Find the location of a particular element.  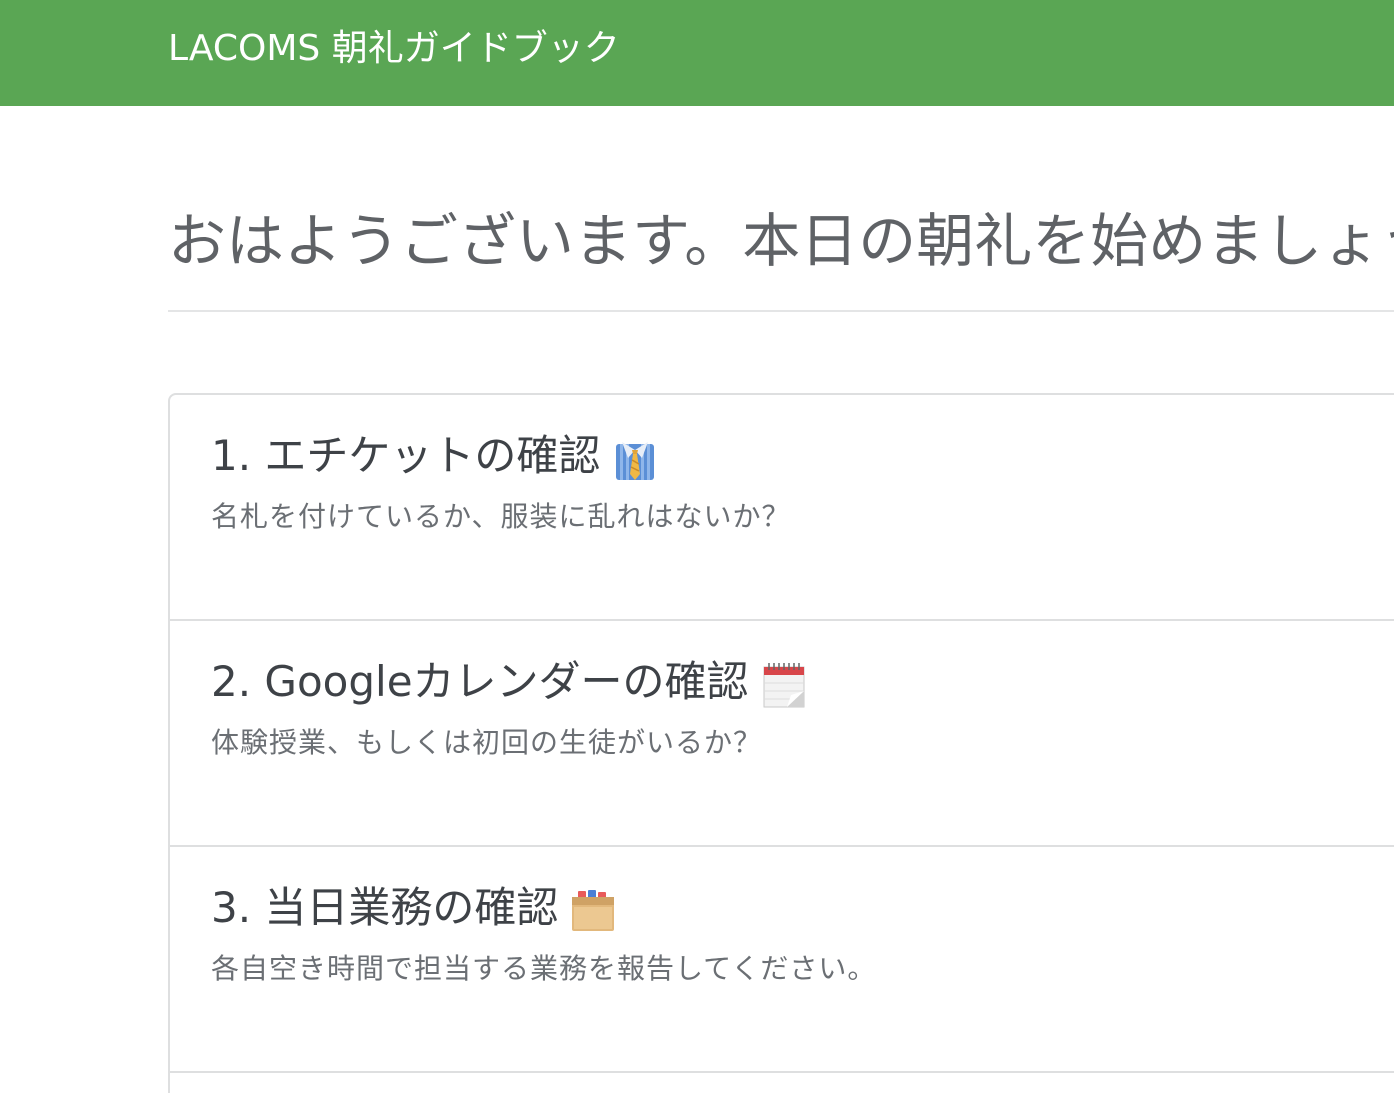

item-description: 各自空き時間で担当する業務を報告してください。 is located at coordinates (544, 968).